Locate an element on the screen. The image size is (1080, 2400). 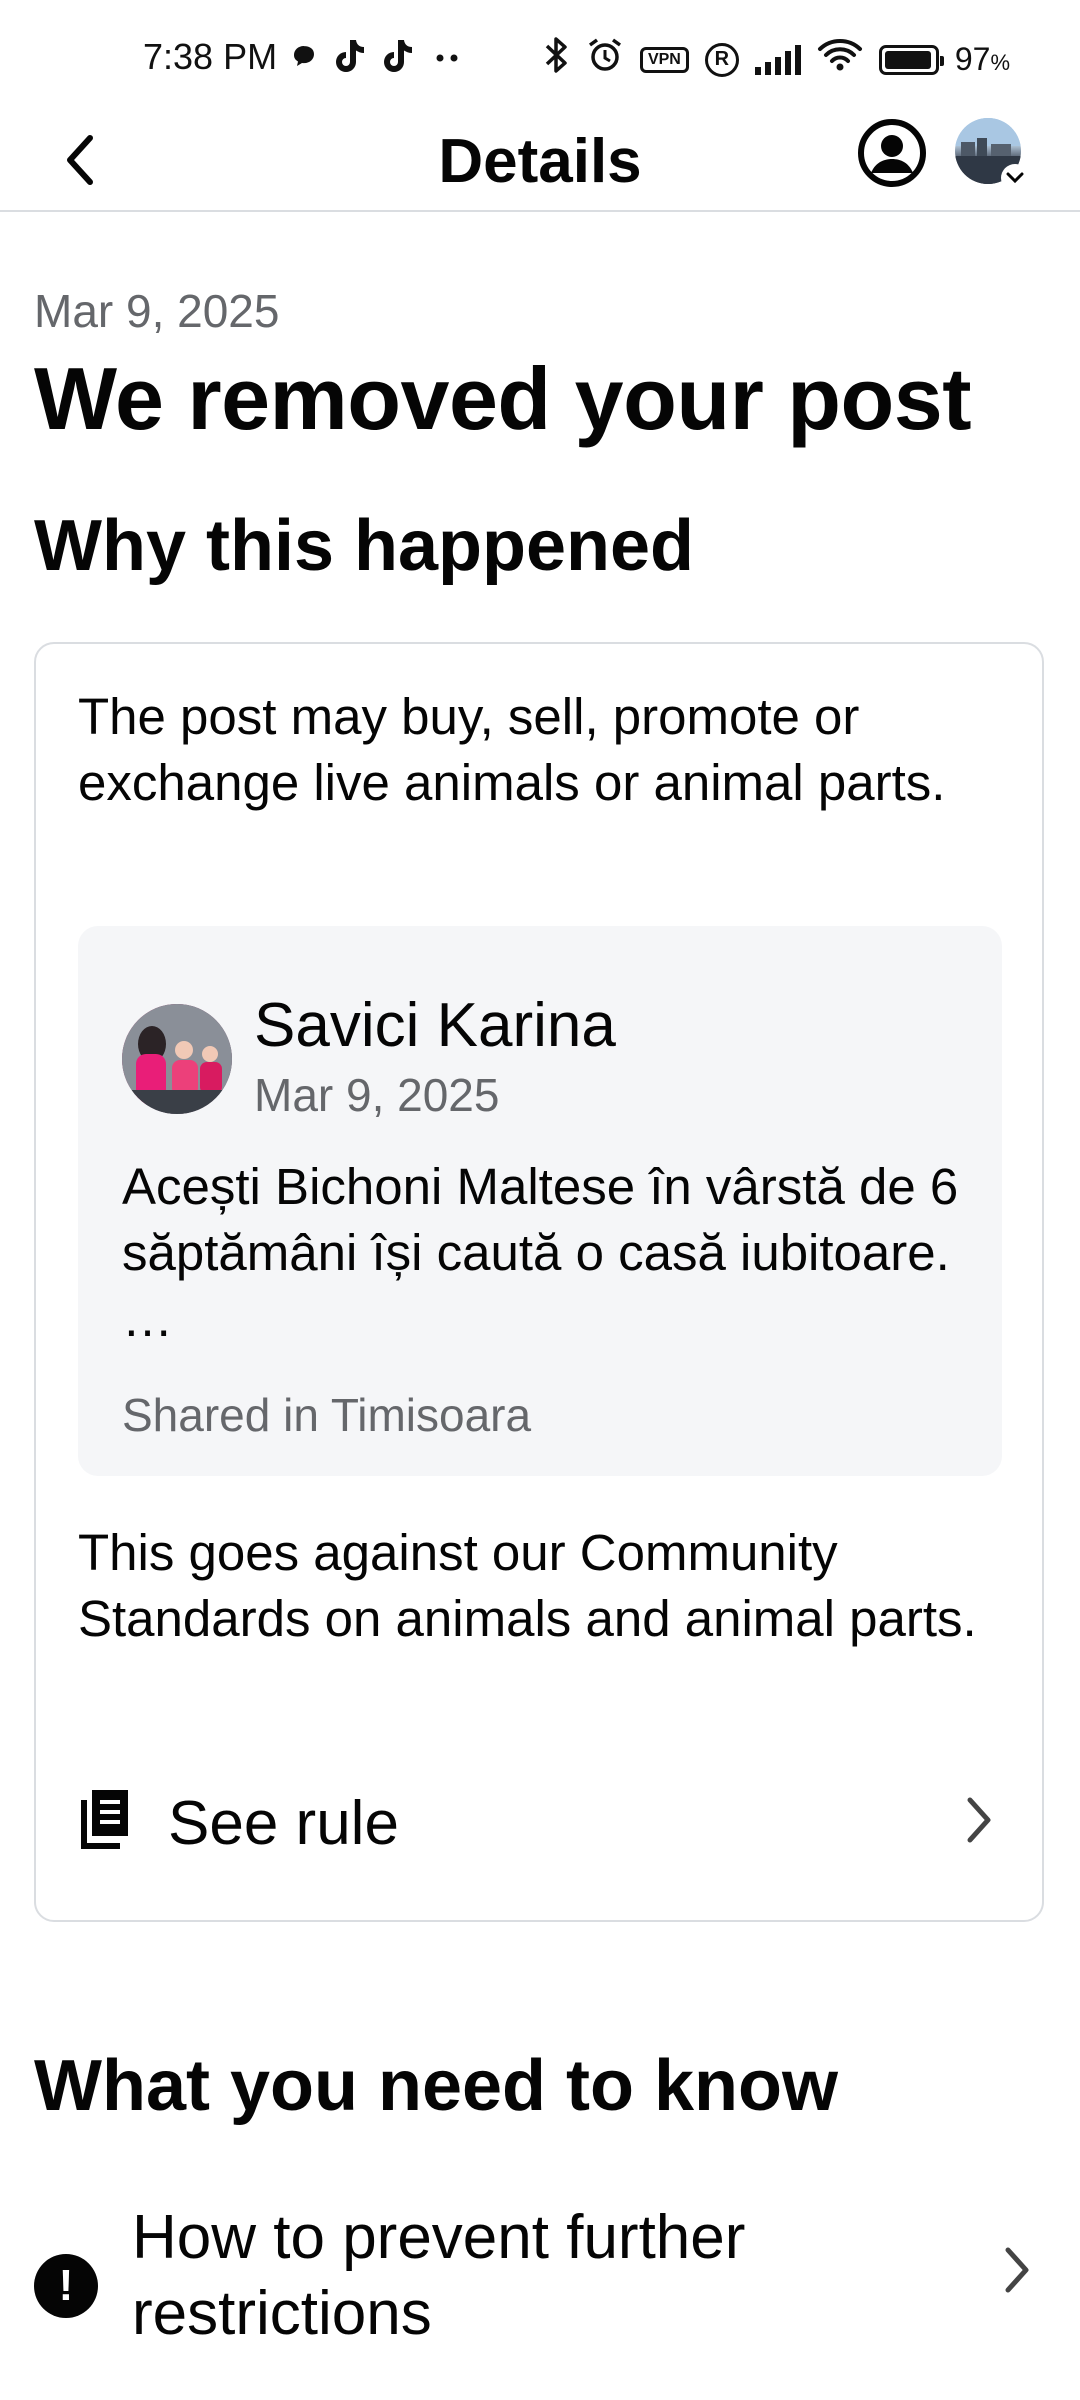
bluetooth-icon is located at coordinates (557, 59).